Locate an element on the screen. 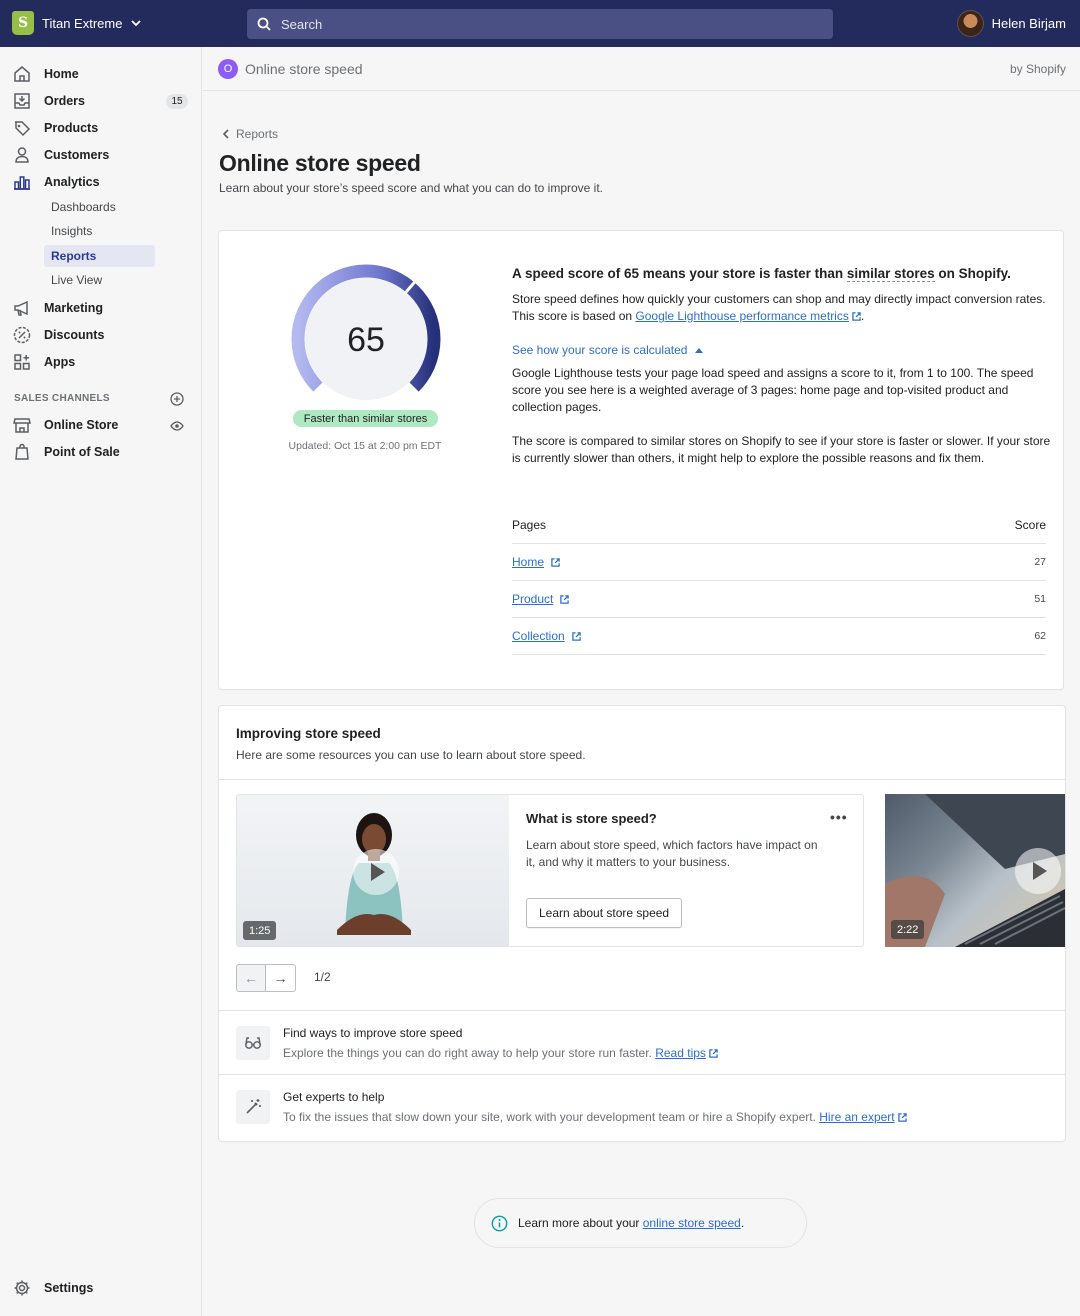  sidebar-item-home: Home is located at coordinates (45, 74).